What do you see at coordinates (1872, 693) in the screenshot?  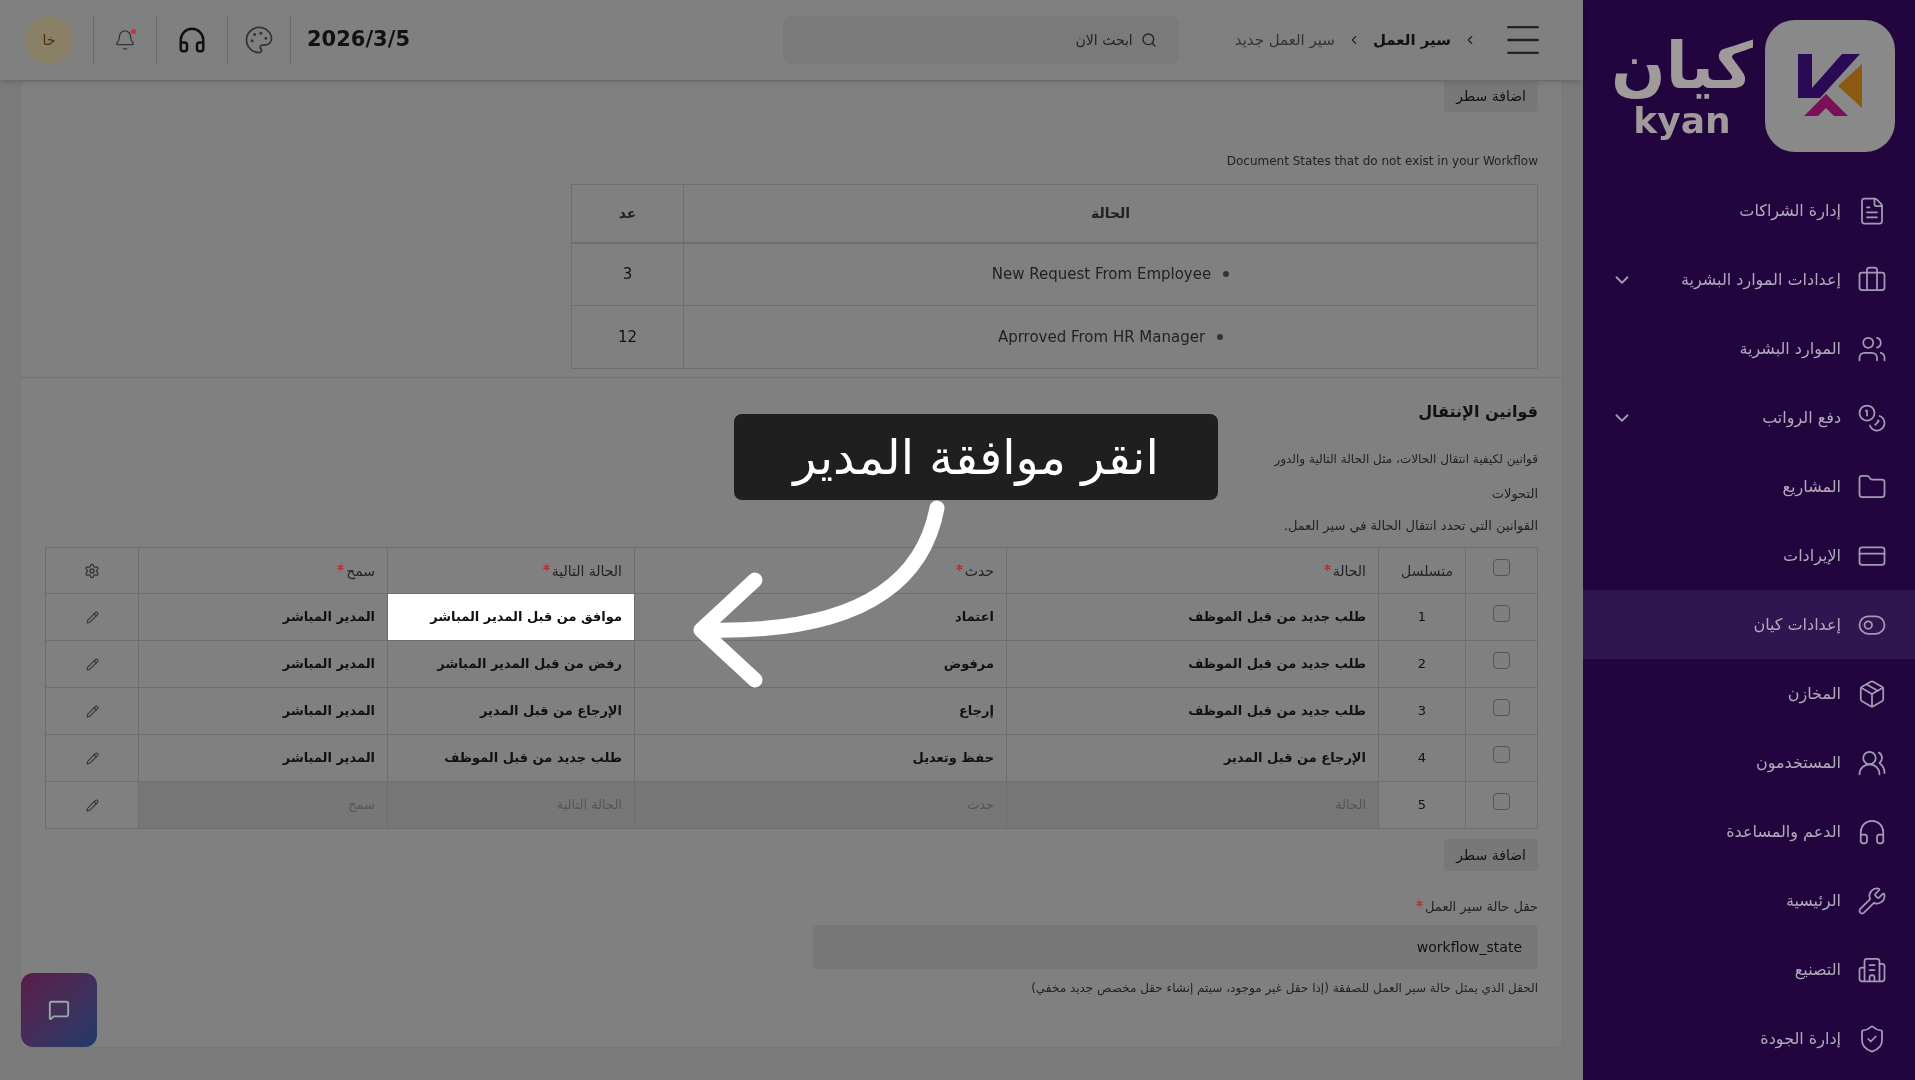 I see `box-icon` at bounding box center [1872, 693].